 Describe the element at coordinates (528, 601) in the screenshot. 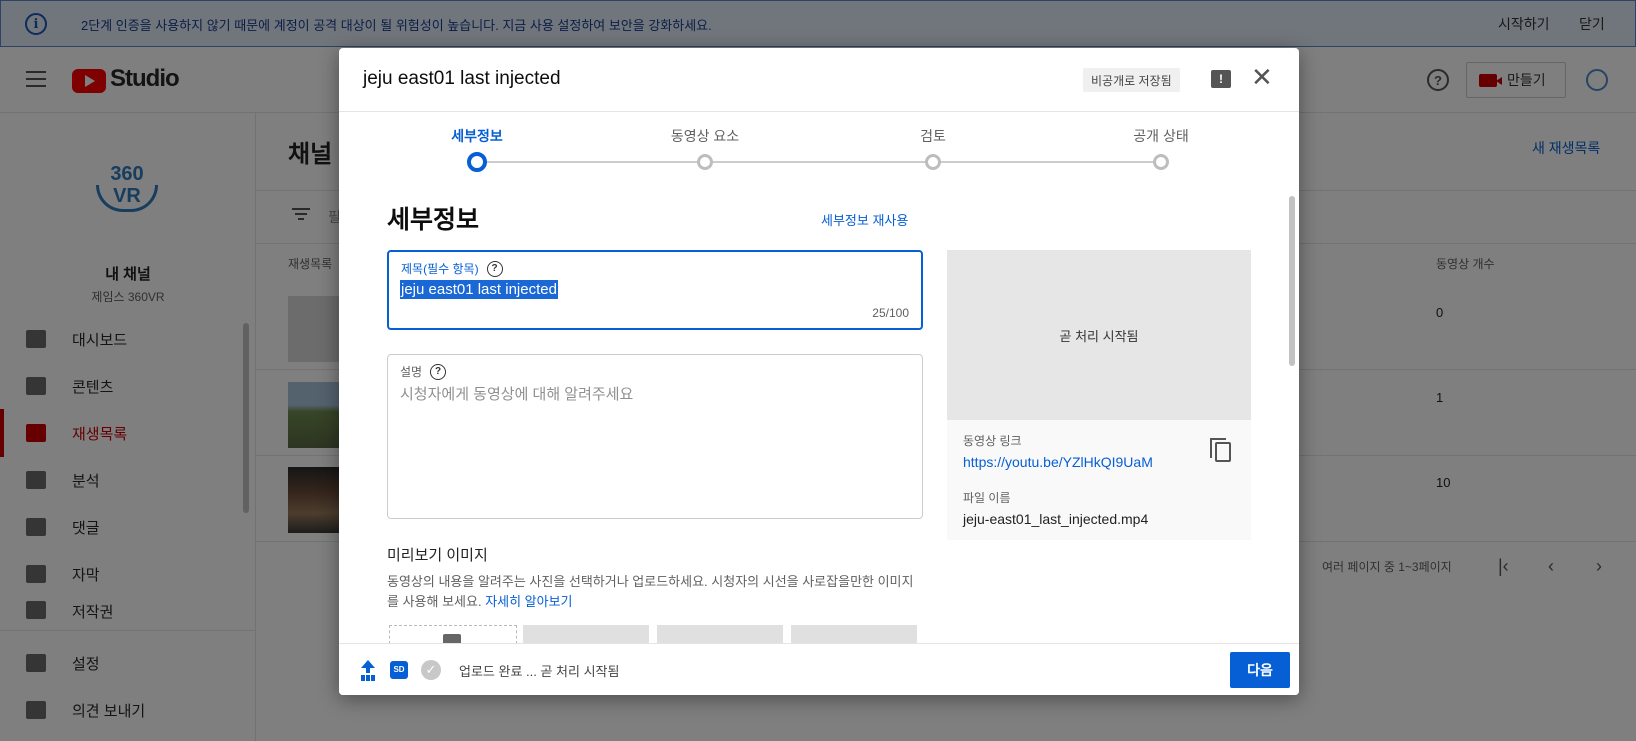

I see `learn-more-link: 자세히 알아보기` at that location.